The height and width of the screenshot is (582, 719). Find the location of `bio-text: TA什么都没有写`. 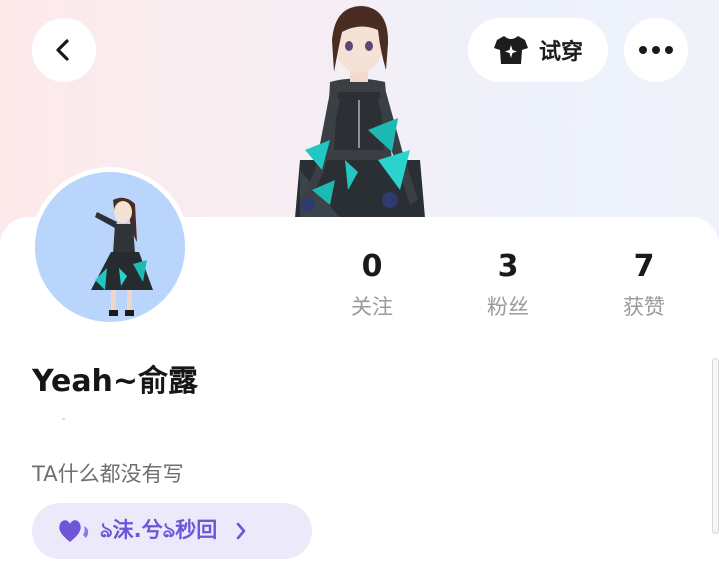

bio-text: TA什么都没有写 is located at coordinates (108, 474).